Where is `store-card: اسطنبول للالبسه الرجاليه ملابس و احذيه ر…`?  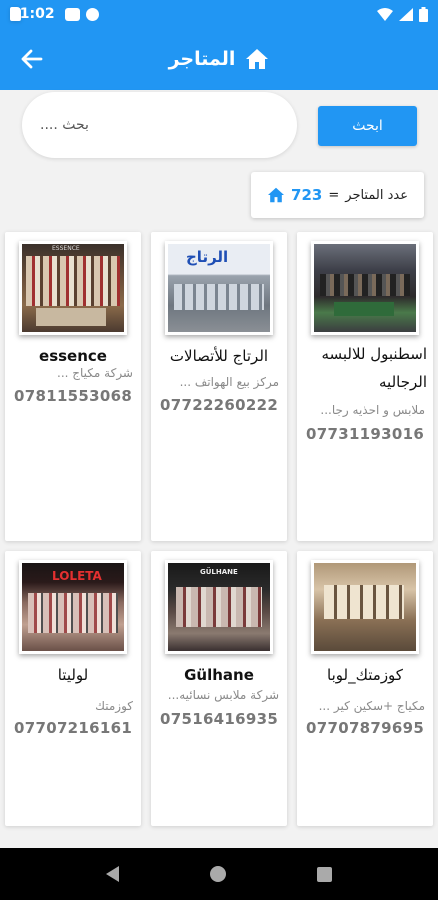 store-card: اسطنبول للالبسه الرجاليه ملابس و احذيه ر… is located at coordinates (365, 386).